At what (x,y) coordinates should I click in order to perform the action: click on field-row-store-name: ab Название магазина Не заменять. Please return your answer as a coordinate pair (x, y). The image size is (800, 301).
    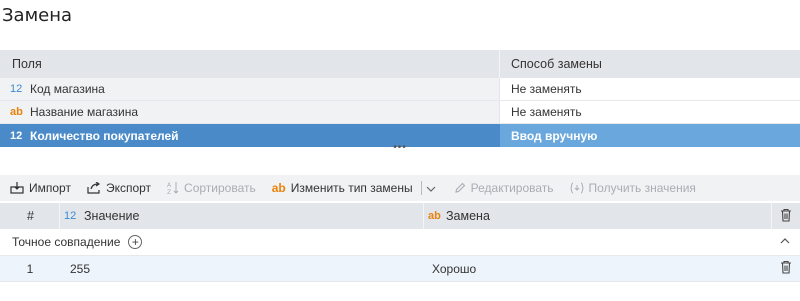
    Looking at the image, I should click on (400, 112).